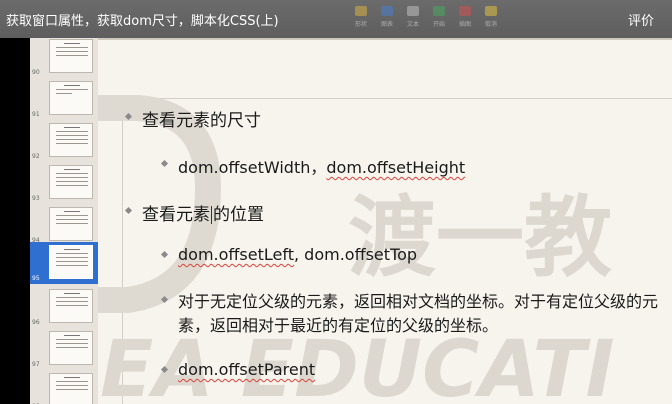  Describe the element at coordinates (465, 19) in the screenshot. I see `ribbon-image-button: 插图` at that location.